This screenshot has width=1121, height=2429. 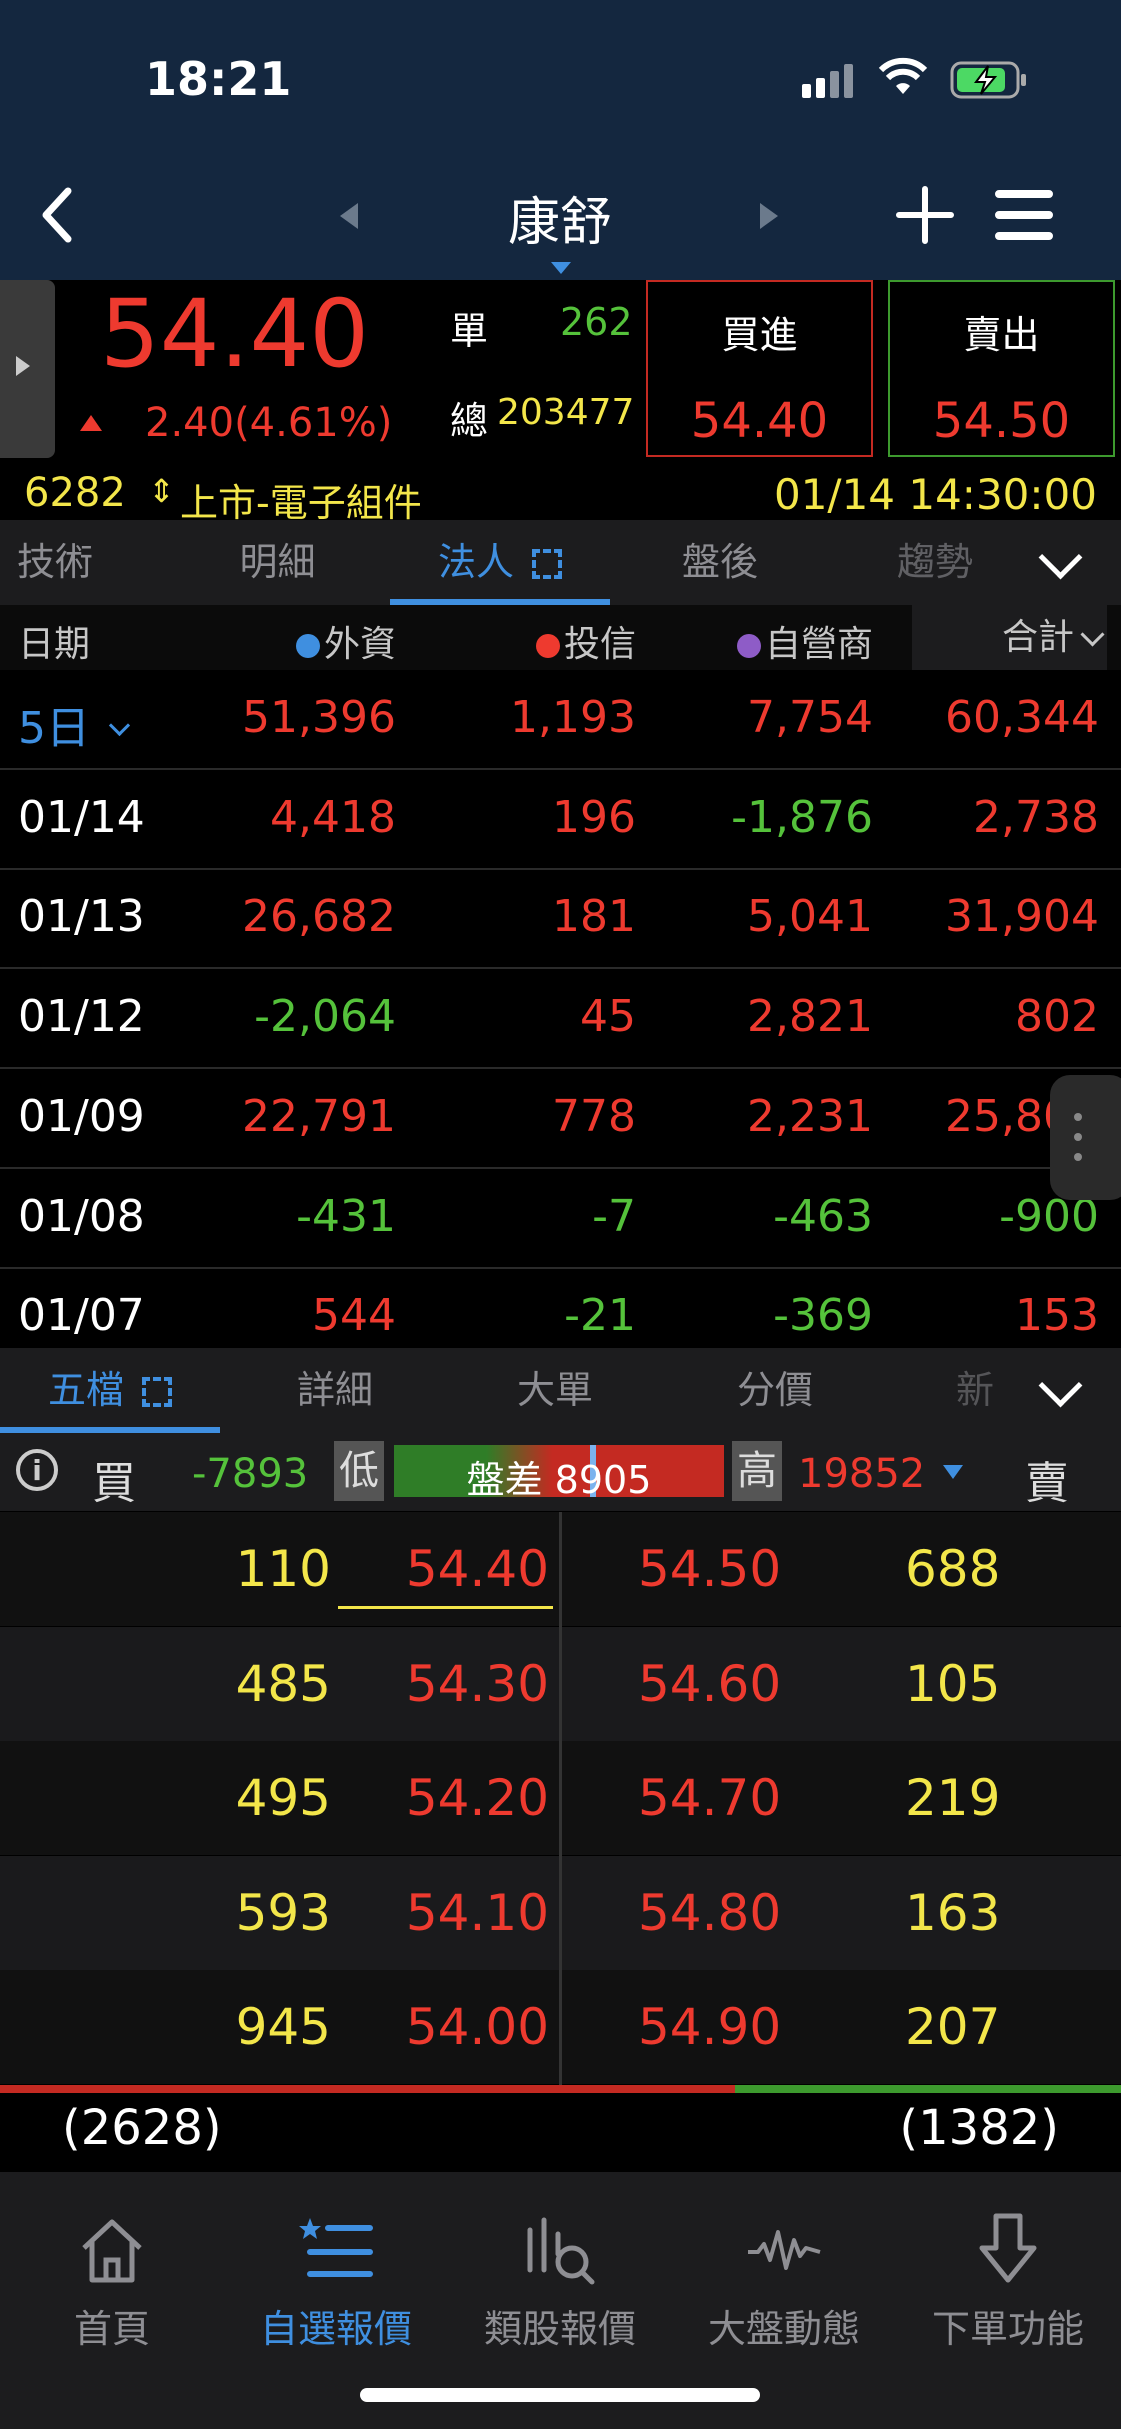 I want to click on ask-price: 54.70, so click(x=710, y=1798).